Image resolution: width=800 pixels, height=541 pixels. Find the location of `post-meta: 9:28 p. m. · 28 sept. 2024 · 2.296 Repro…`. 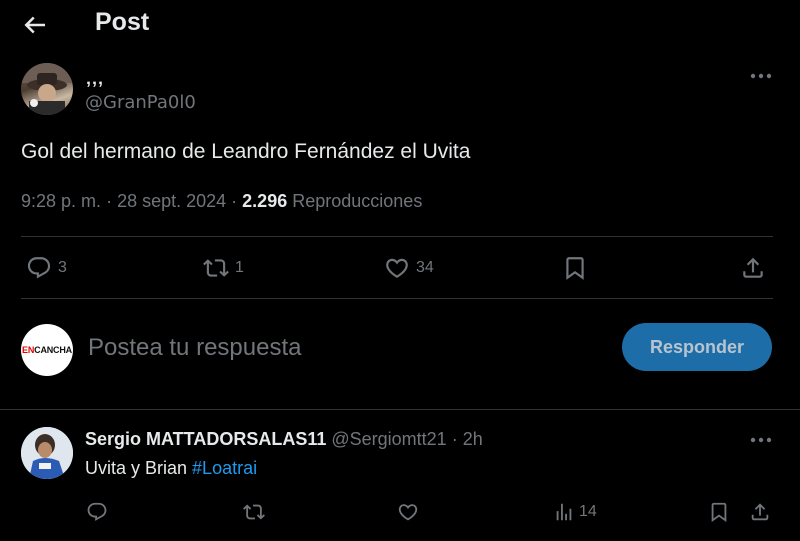

post-meta: 9:28 p. m. · 28 sept. 2024 · 2.296 Repro… is located at coordinates (222, 201).